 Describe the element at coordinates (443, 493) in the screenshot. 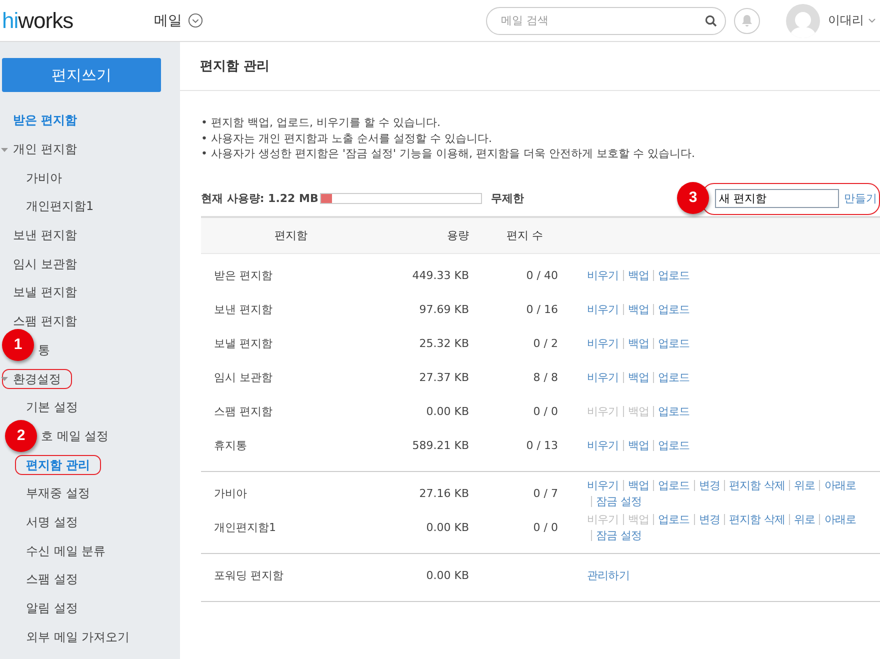

I see `table-cell-text: 27.16 KB` at that location.